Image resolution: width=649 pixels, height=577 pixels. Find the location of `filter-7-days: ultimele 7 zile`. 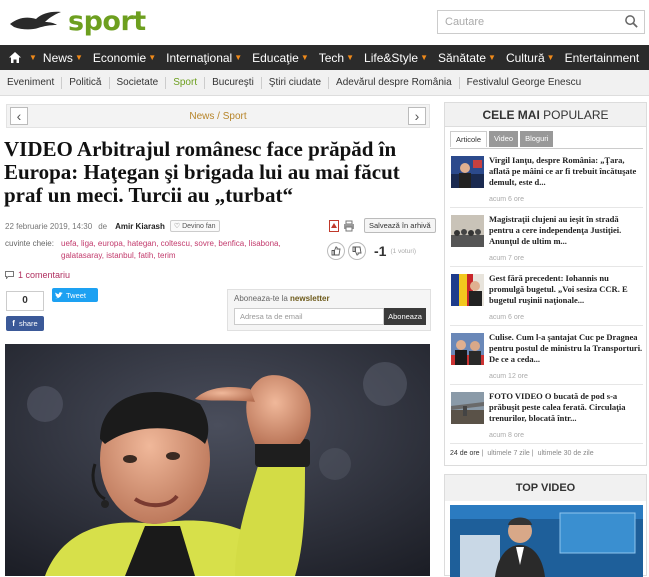

filter-7-days: ultimele 7 zile is located at coordinates (508, 453).